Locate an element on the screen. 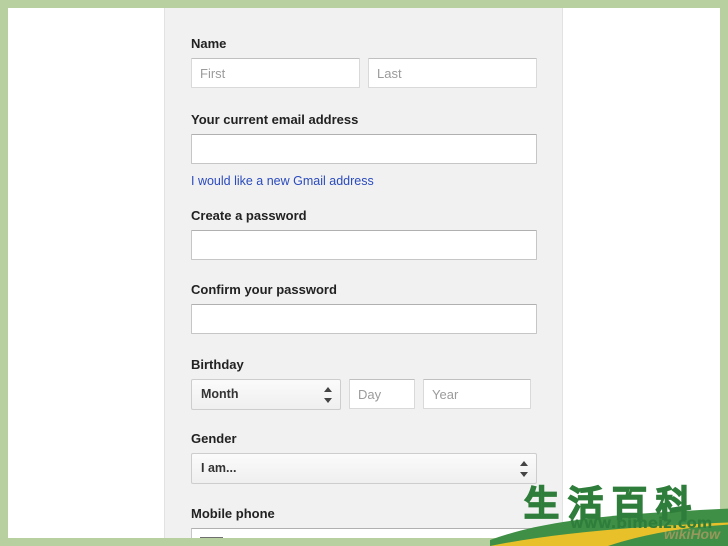 Image resolution: width=728 pixels, height=546 pixels. current-email-input is located at coordinates (364, 149).